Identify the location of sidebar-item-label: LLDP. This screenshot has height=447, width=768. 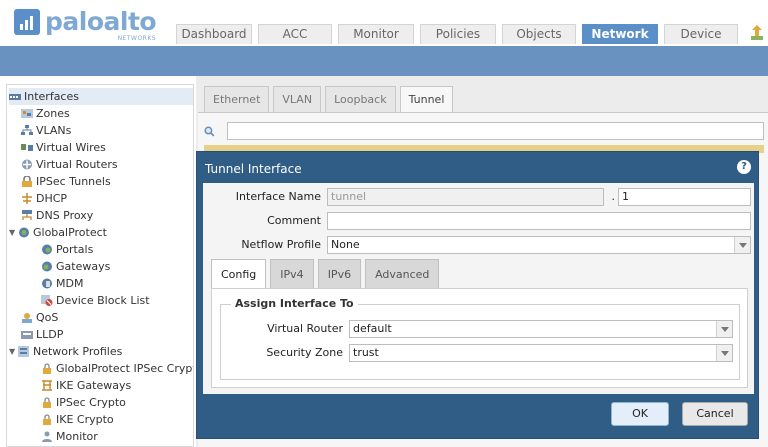
(50, 334).